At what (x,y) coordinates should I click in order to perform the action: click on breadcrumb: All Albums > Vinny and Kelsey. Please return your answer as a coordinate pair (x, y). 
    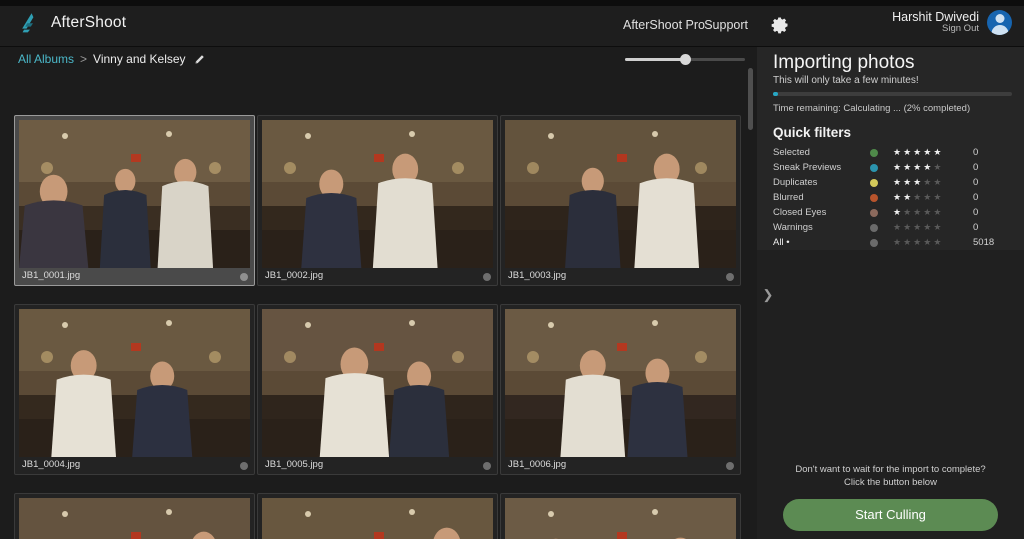
    Looking at the image, I should click on (111, 59).